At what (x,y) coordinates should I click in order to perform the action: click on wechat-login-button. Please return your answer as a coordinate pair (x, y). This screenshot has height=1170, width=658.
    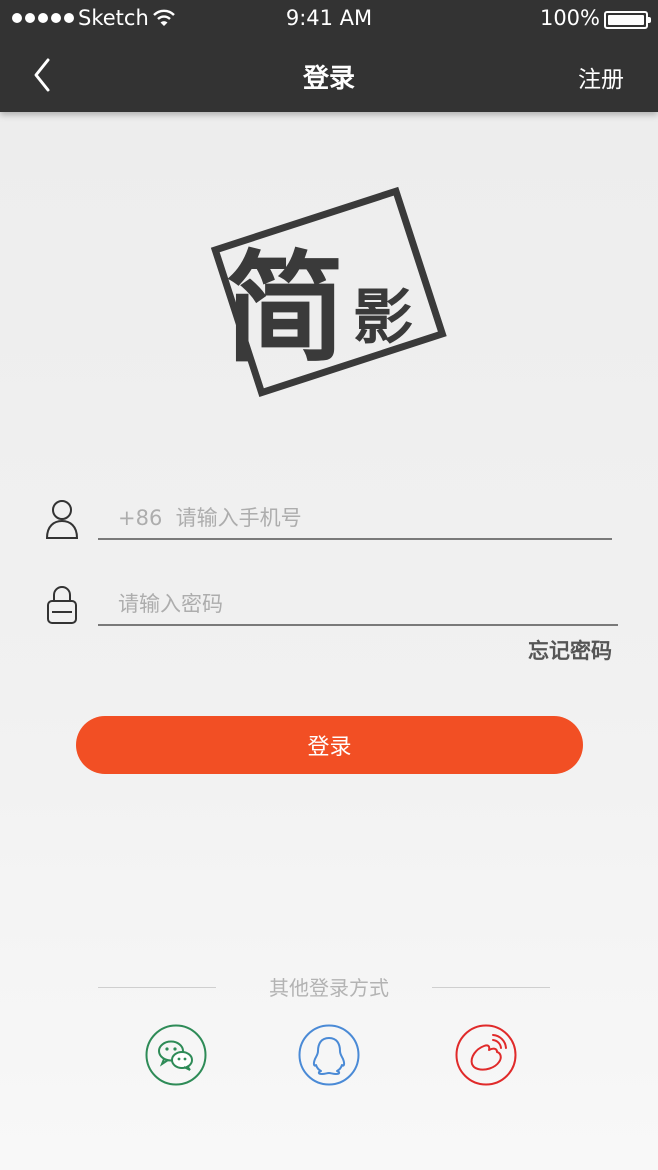
    Looking at the image, I should click on (176, 1055).